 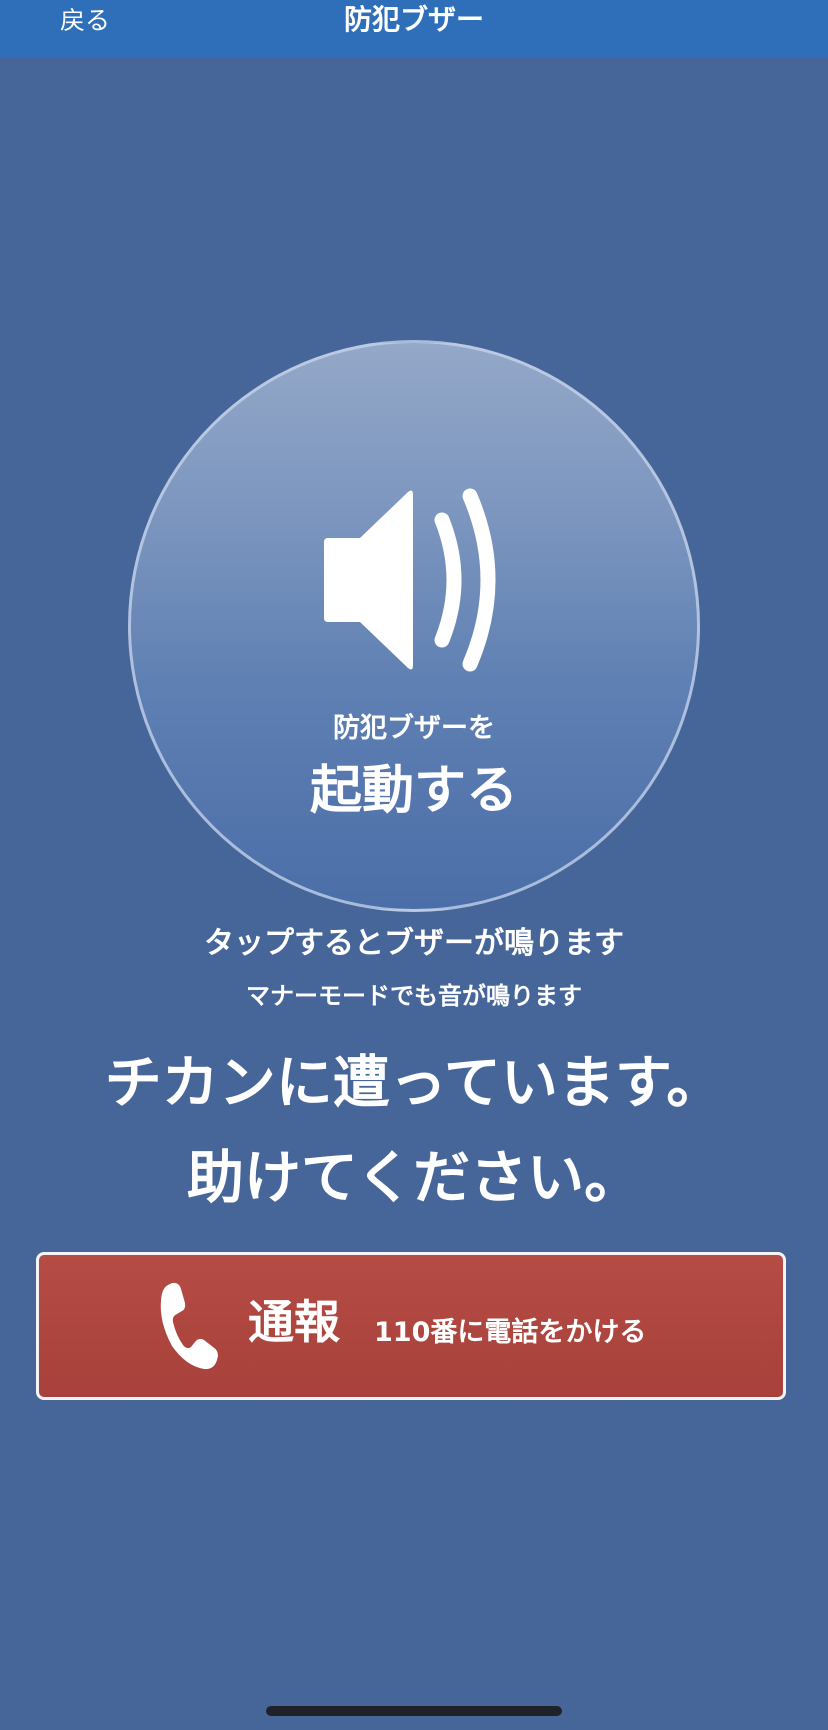 I want to click on buzzer-label: 起動する, so click(x=413, y=791).